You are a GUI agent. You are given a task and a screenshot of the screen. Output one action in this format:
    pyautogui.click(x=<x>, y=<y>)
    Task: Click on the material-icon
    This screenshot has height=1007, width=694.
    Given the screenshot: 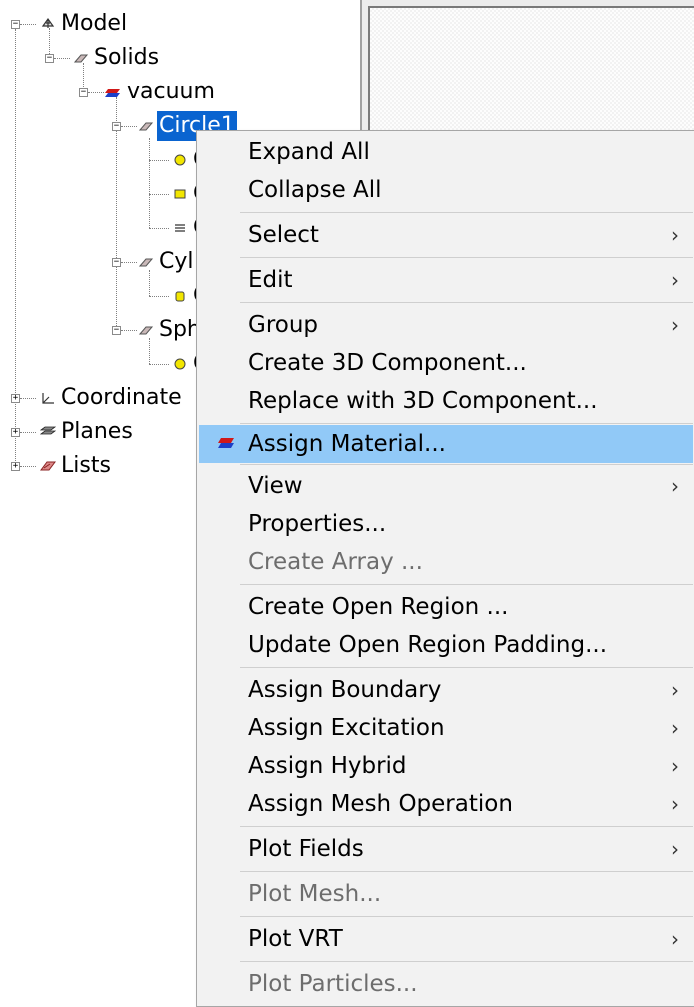 What is the action you would take?
    pyautogui.click(x=112, y=93)
    